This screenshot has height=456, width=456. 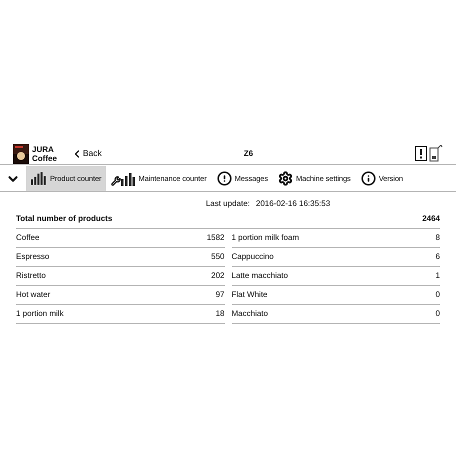 I want to click on brand-subtitle: Coffee, so click(x=44, y=158).